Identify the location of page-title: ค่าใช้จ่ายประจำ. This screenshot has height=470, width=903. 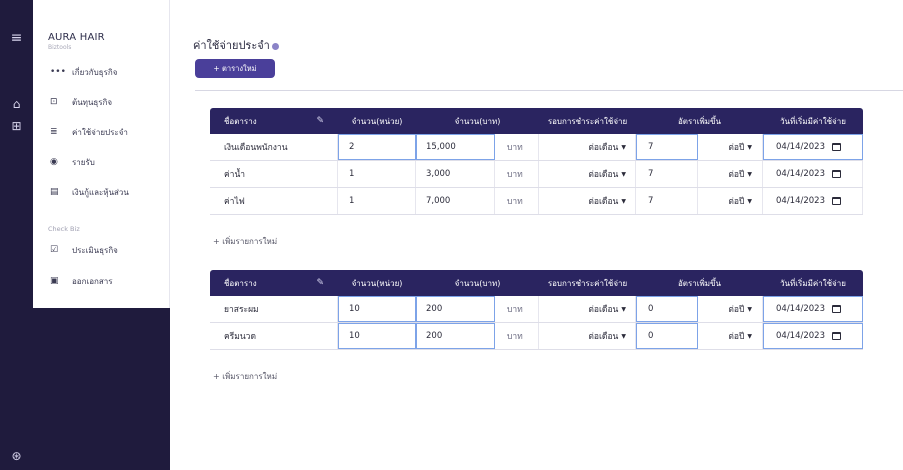
(236, 45).